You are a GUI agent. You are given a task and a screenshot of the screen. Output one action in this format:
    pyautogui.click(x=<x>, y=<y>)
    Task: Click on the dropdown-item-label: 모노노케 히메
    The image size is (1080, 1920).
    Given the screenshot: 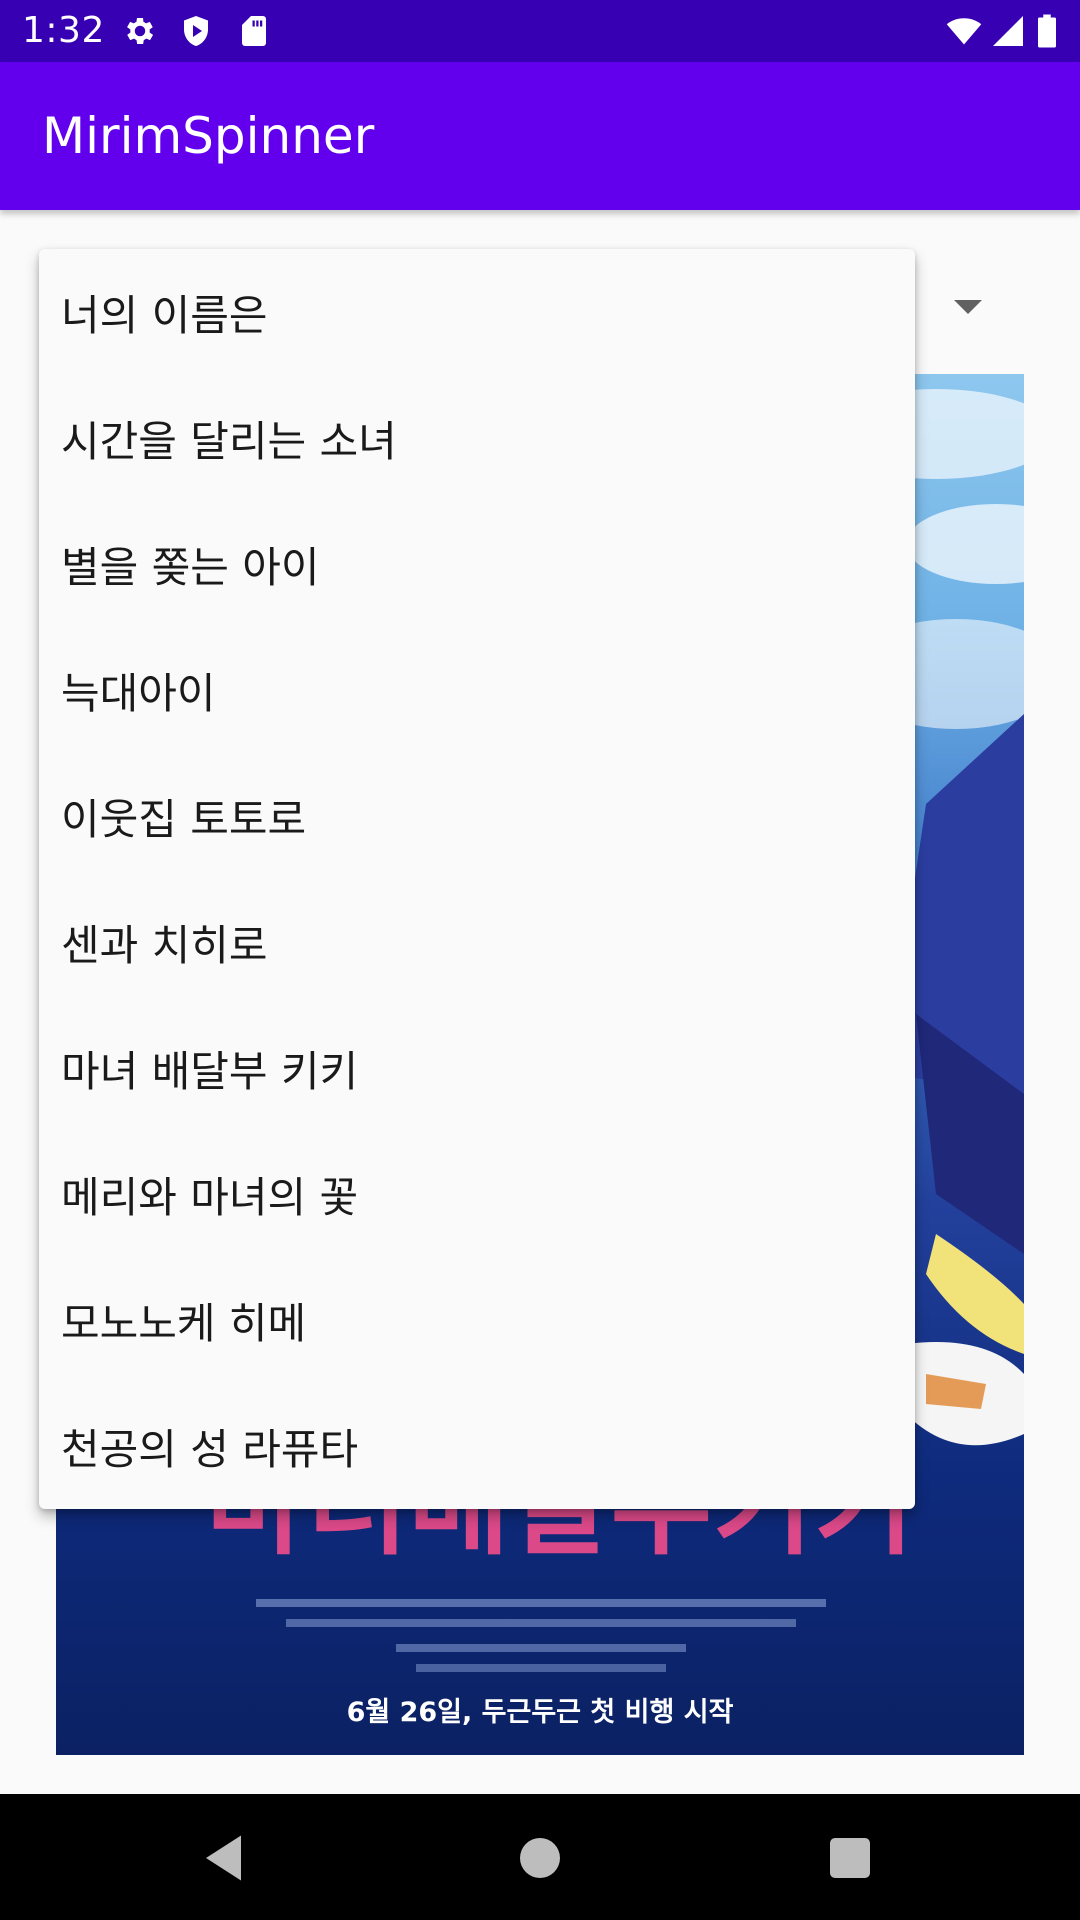 What is the action you would take?
    pyautogui.click(x=184, y=1323)
    